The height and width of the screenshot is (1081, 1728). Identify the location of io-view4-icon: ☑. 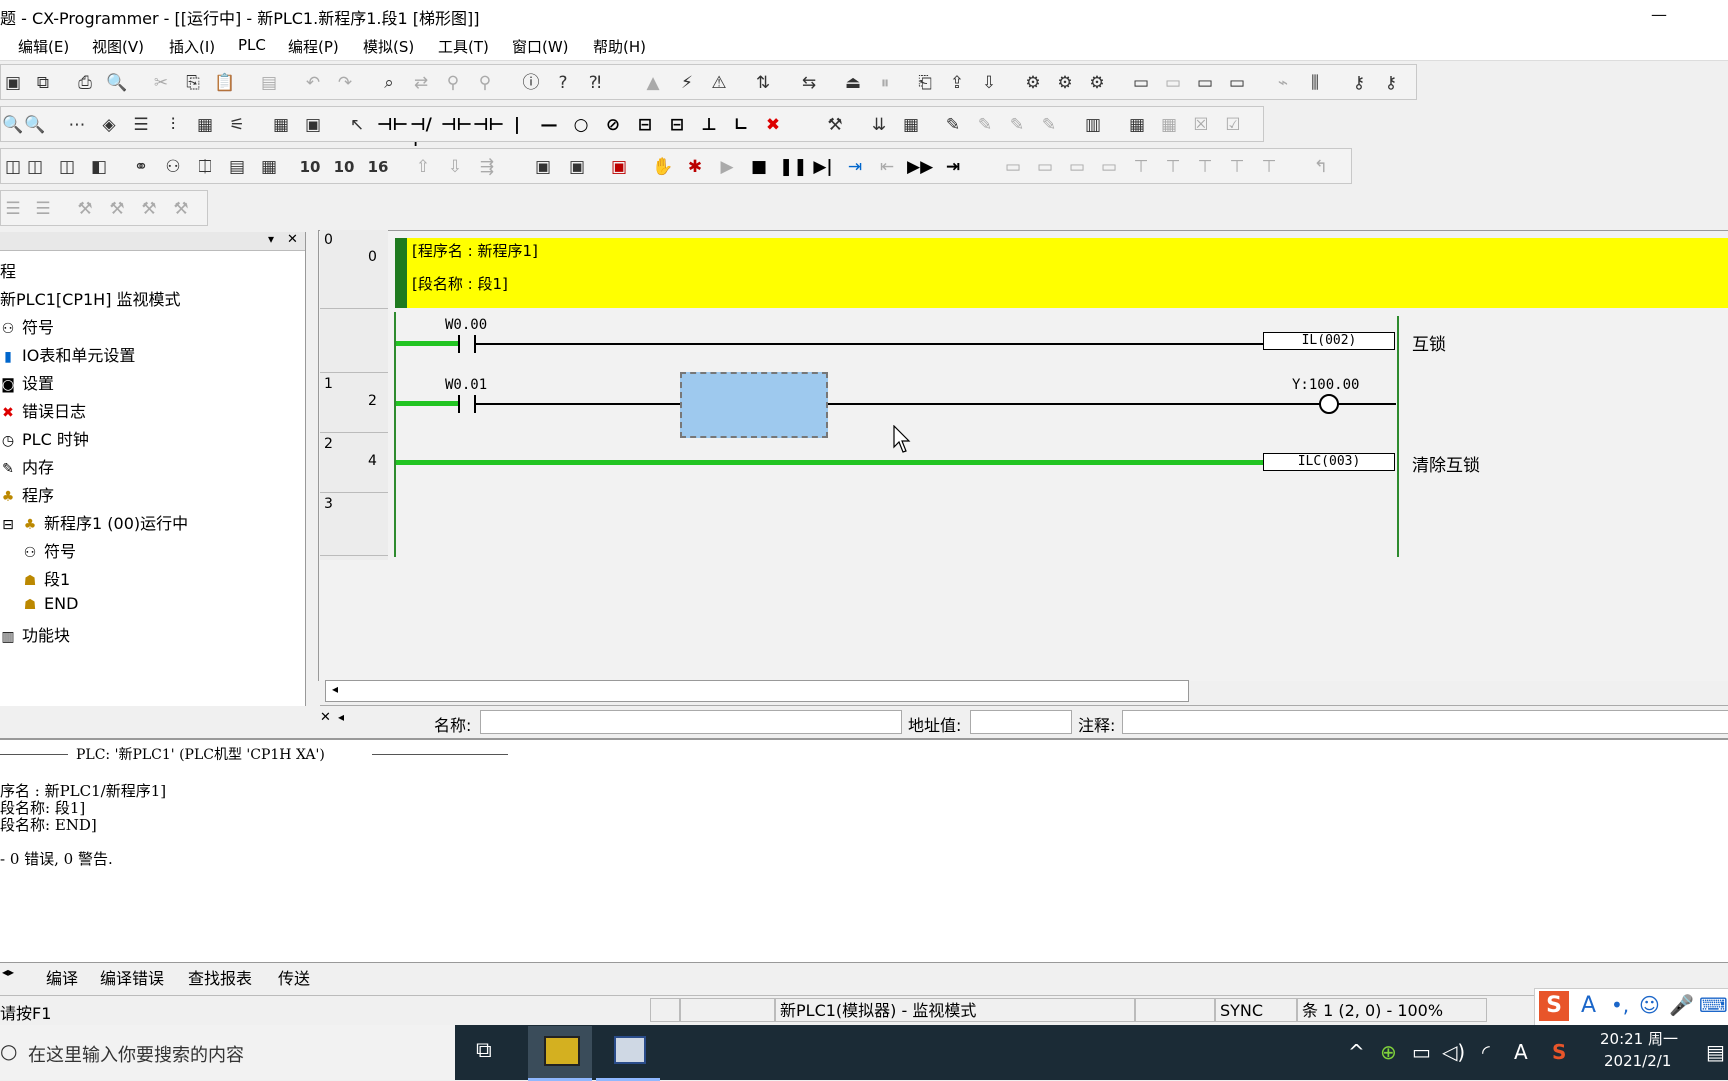
(1233, 125).